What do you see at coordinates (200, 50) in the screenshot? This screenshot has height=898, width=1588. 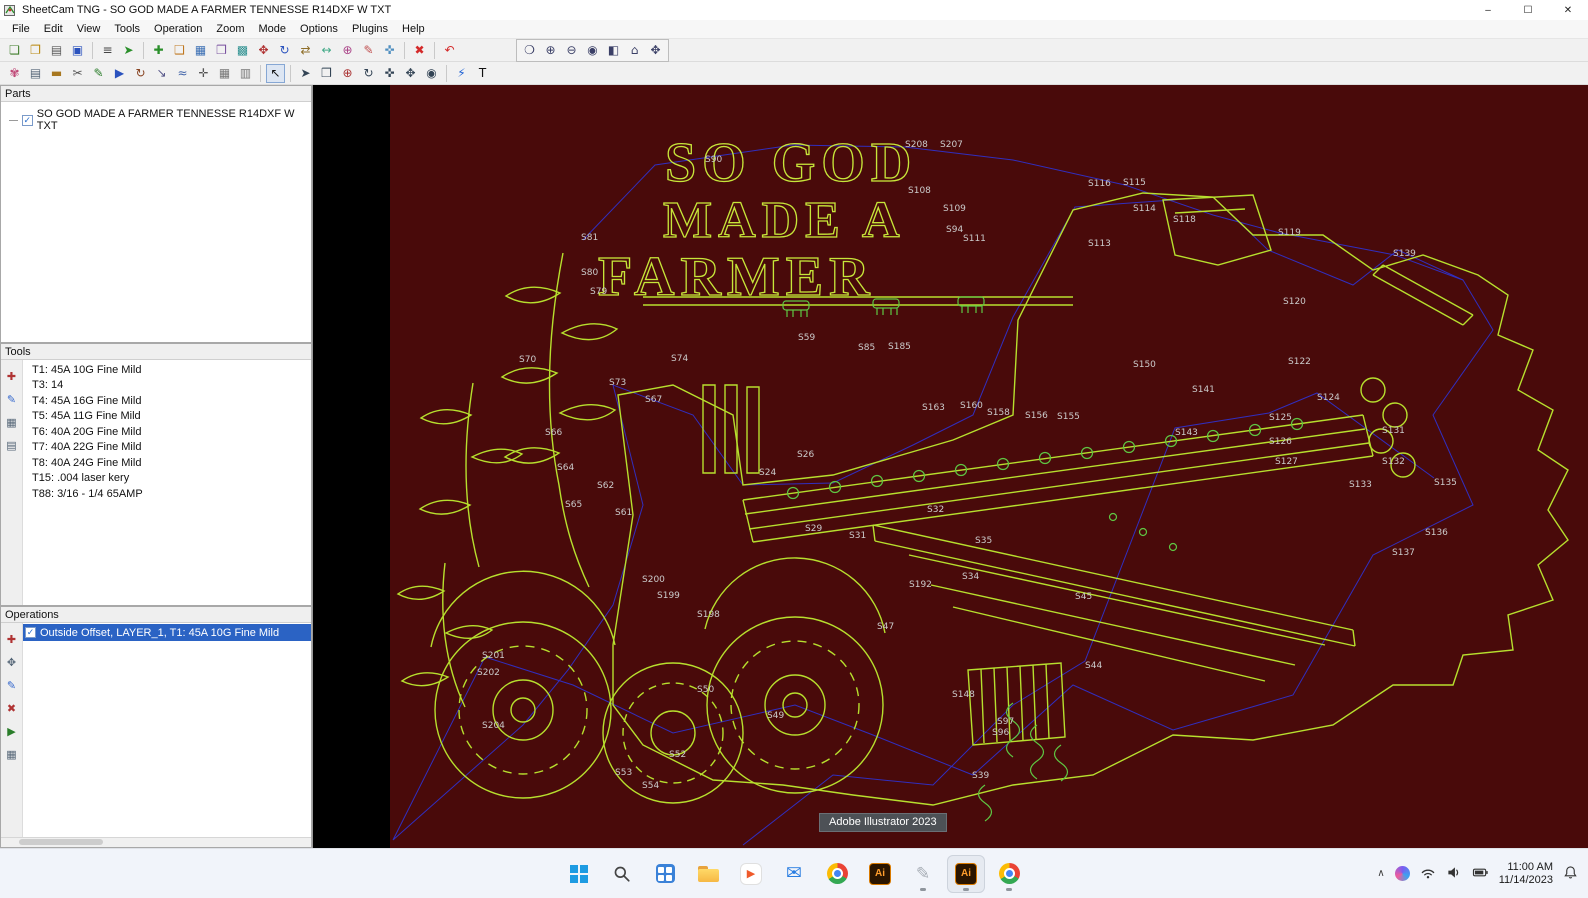 I see `paste-part-icon: ▦` at bounding box center [200, 50].